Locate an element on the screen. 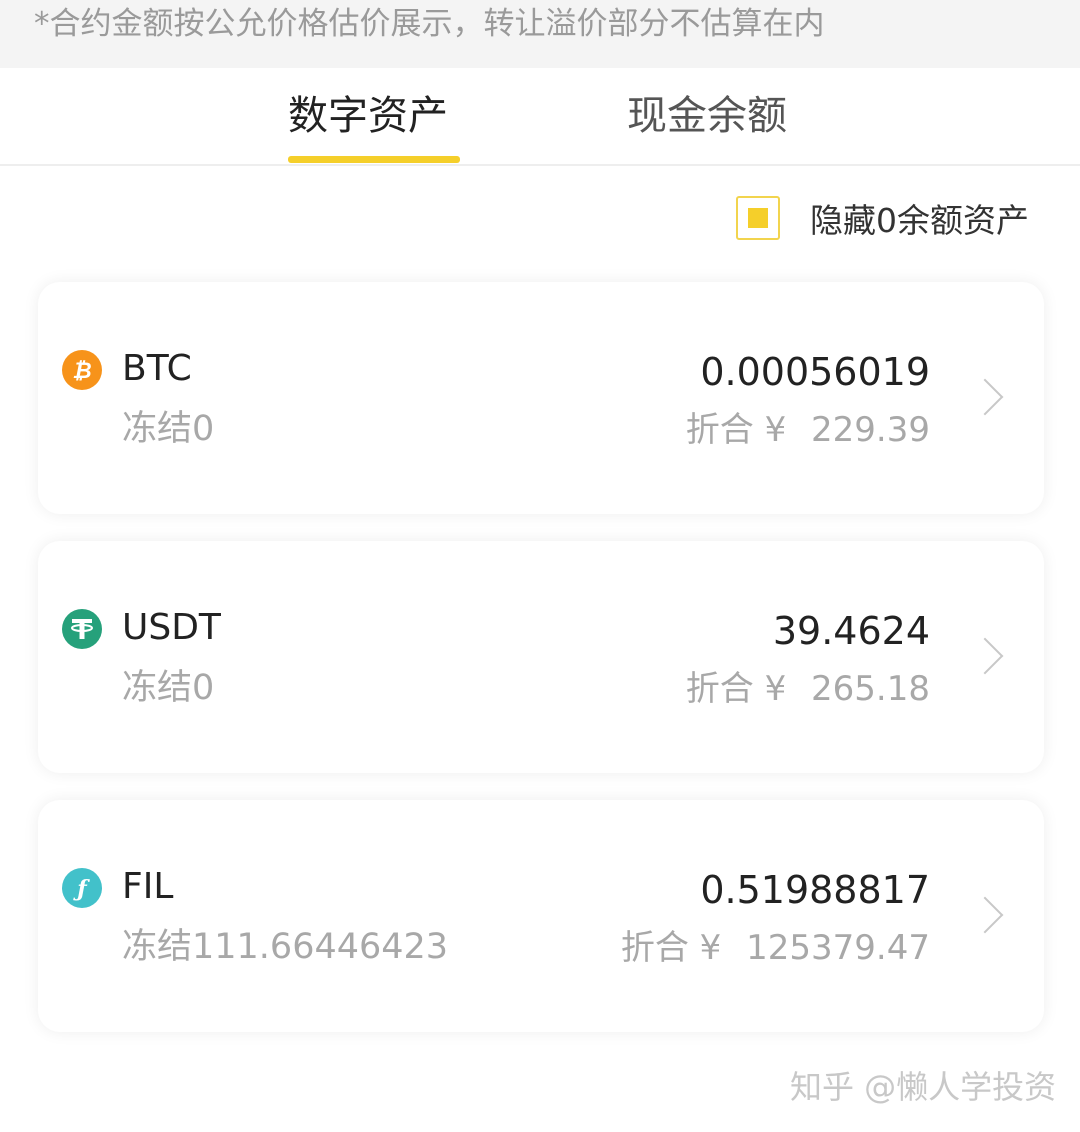 The width and height of the screenshot is (1080, 1132). approx-cny-value: 折合 ¥ 125379.47 is located at coordinates (775, 944).